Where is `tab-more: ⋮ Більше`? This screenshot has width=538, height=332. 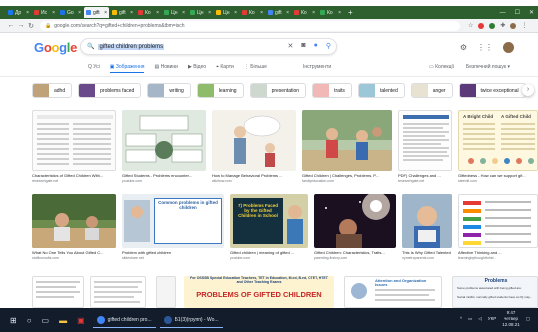 tab-more: ⋮ Більше is located at coordinates (255, 68).